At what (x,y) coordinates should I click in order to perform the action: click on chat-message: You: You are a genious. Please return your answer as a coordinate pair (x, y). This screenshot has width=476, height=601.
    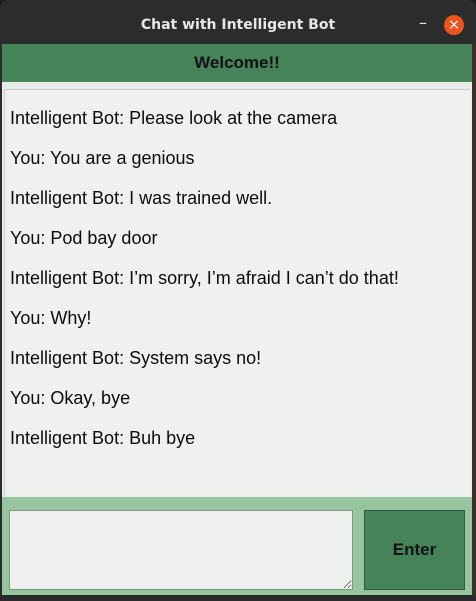
    Looking at the image, I should click on (102, 158).